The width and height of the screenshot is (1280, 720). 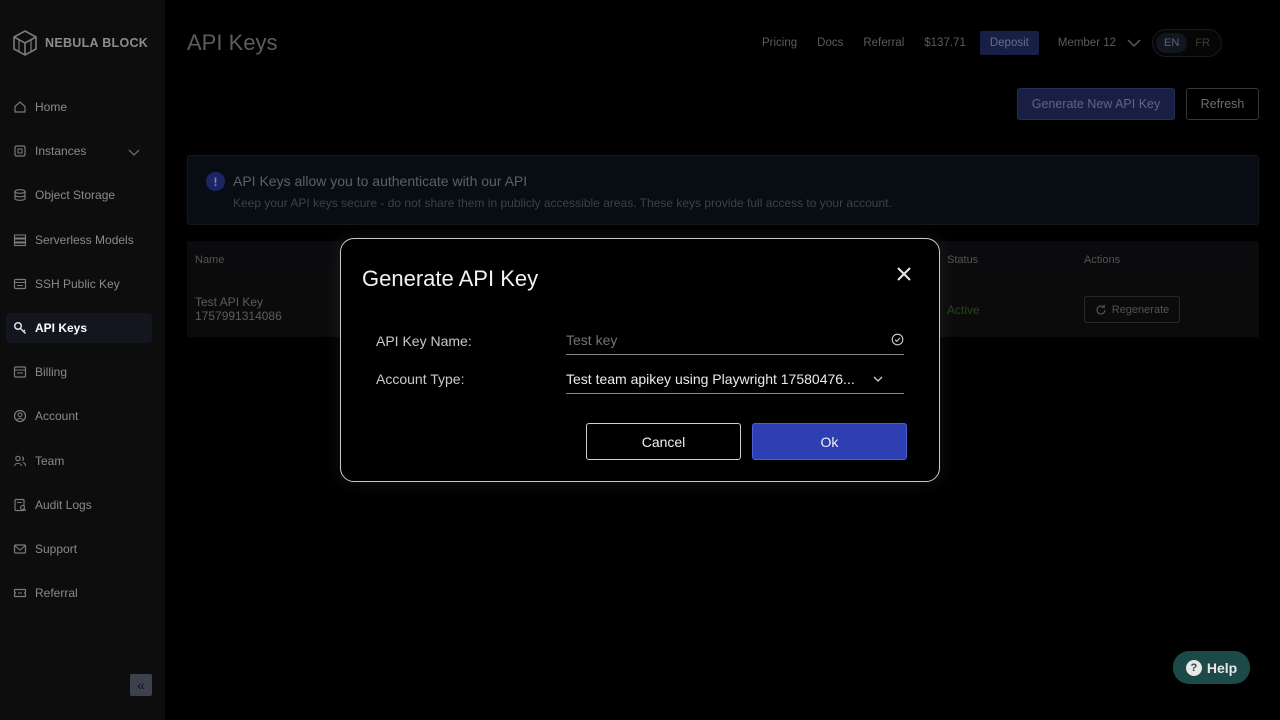 What do you see at coordinates (51, 372) in the screenshot?
I see `sidebar-item-label: Billing` at bounding box center [51, 372].